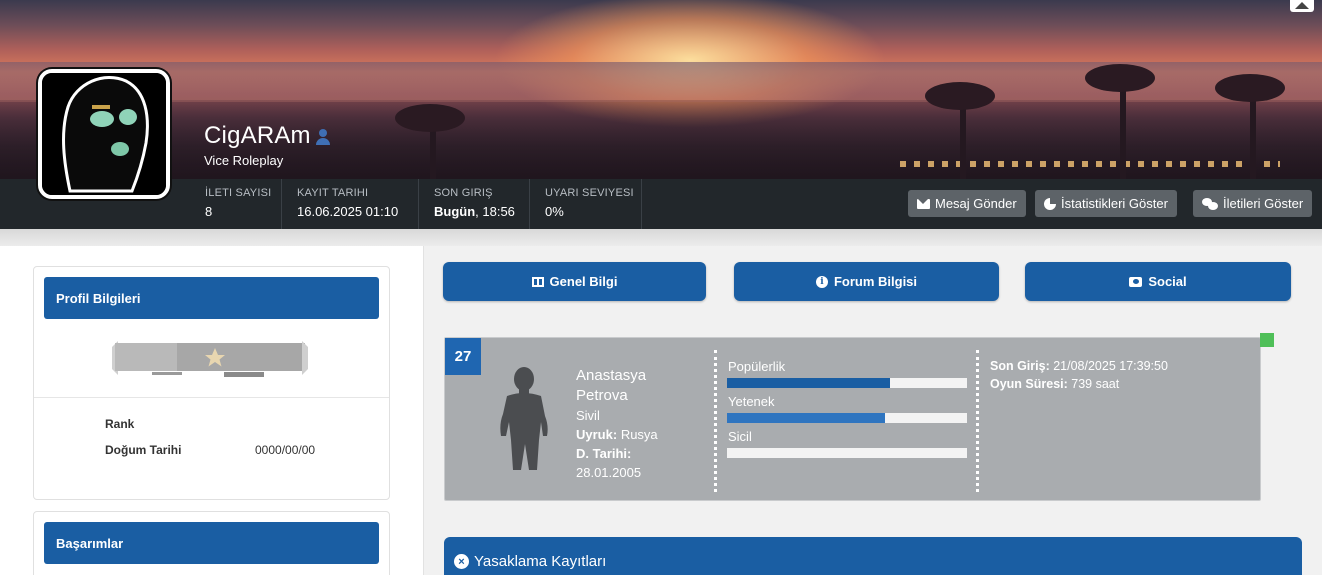 The height and width of the screenshot is (575, 1322). Describe the element at coordinates (461, 561) in the screenshot. I see `times-circle-icon: ×` at that location.